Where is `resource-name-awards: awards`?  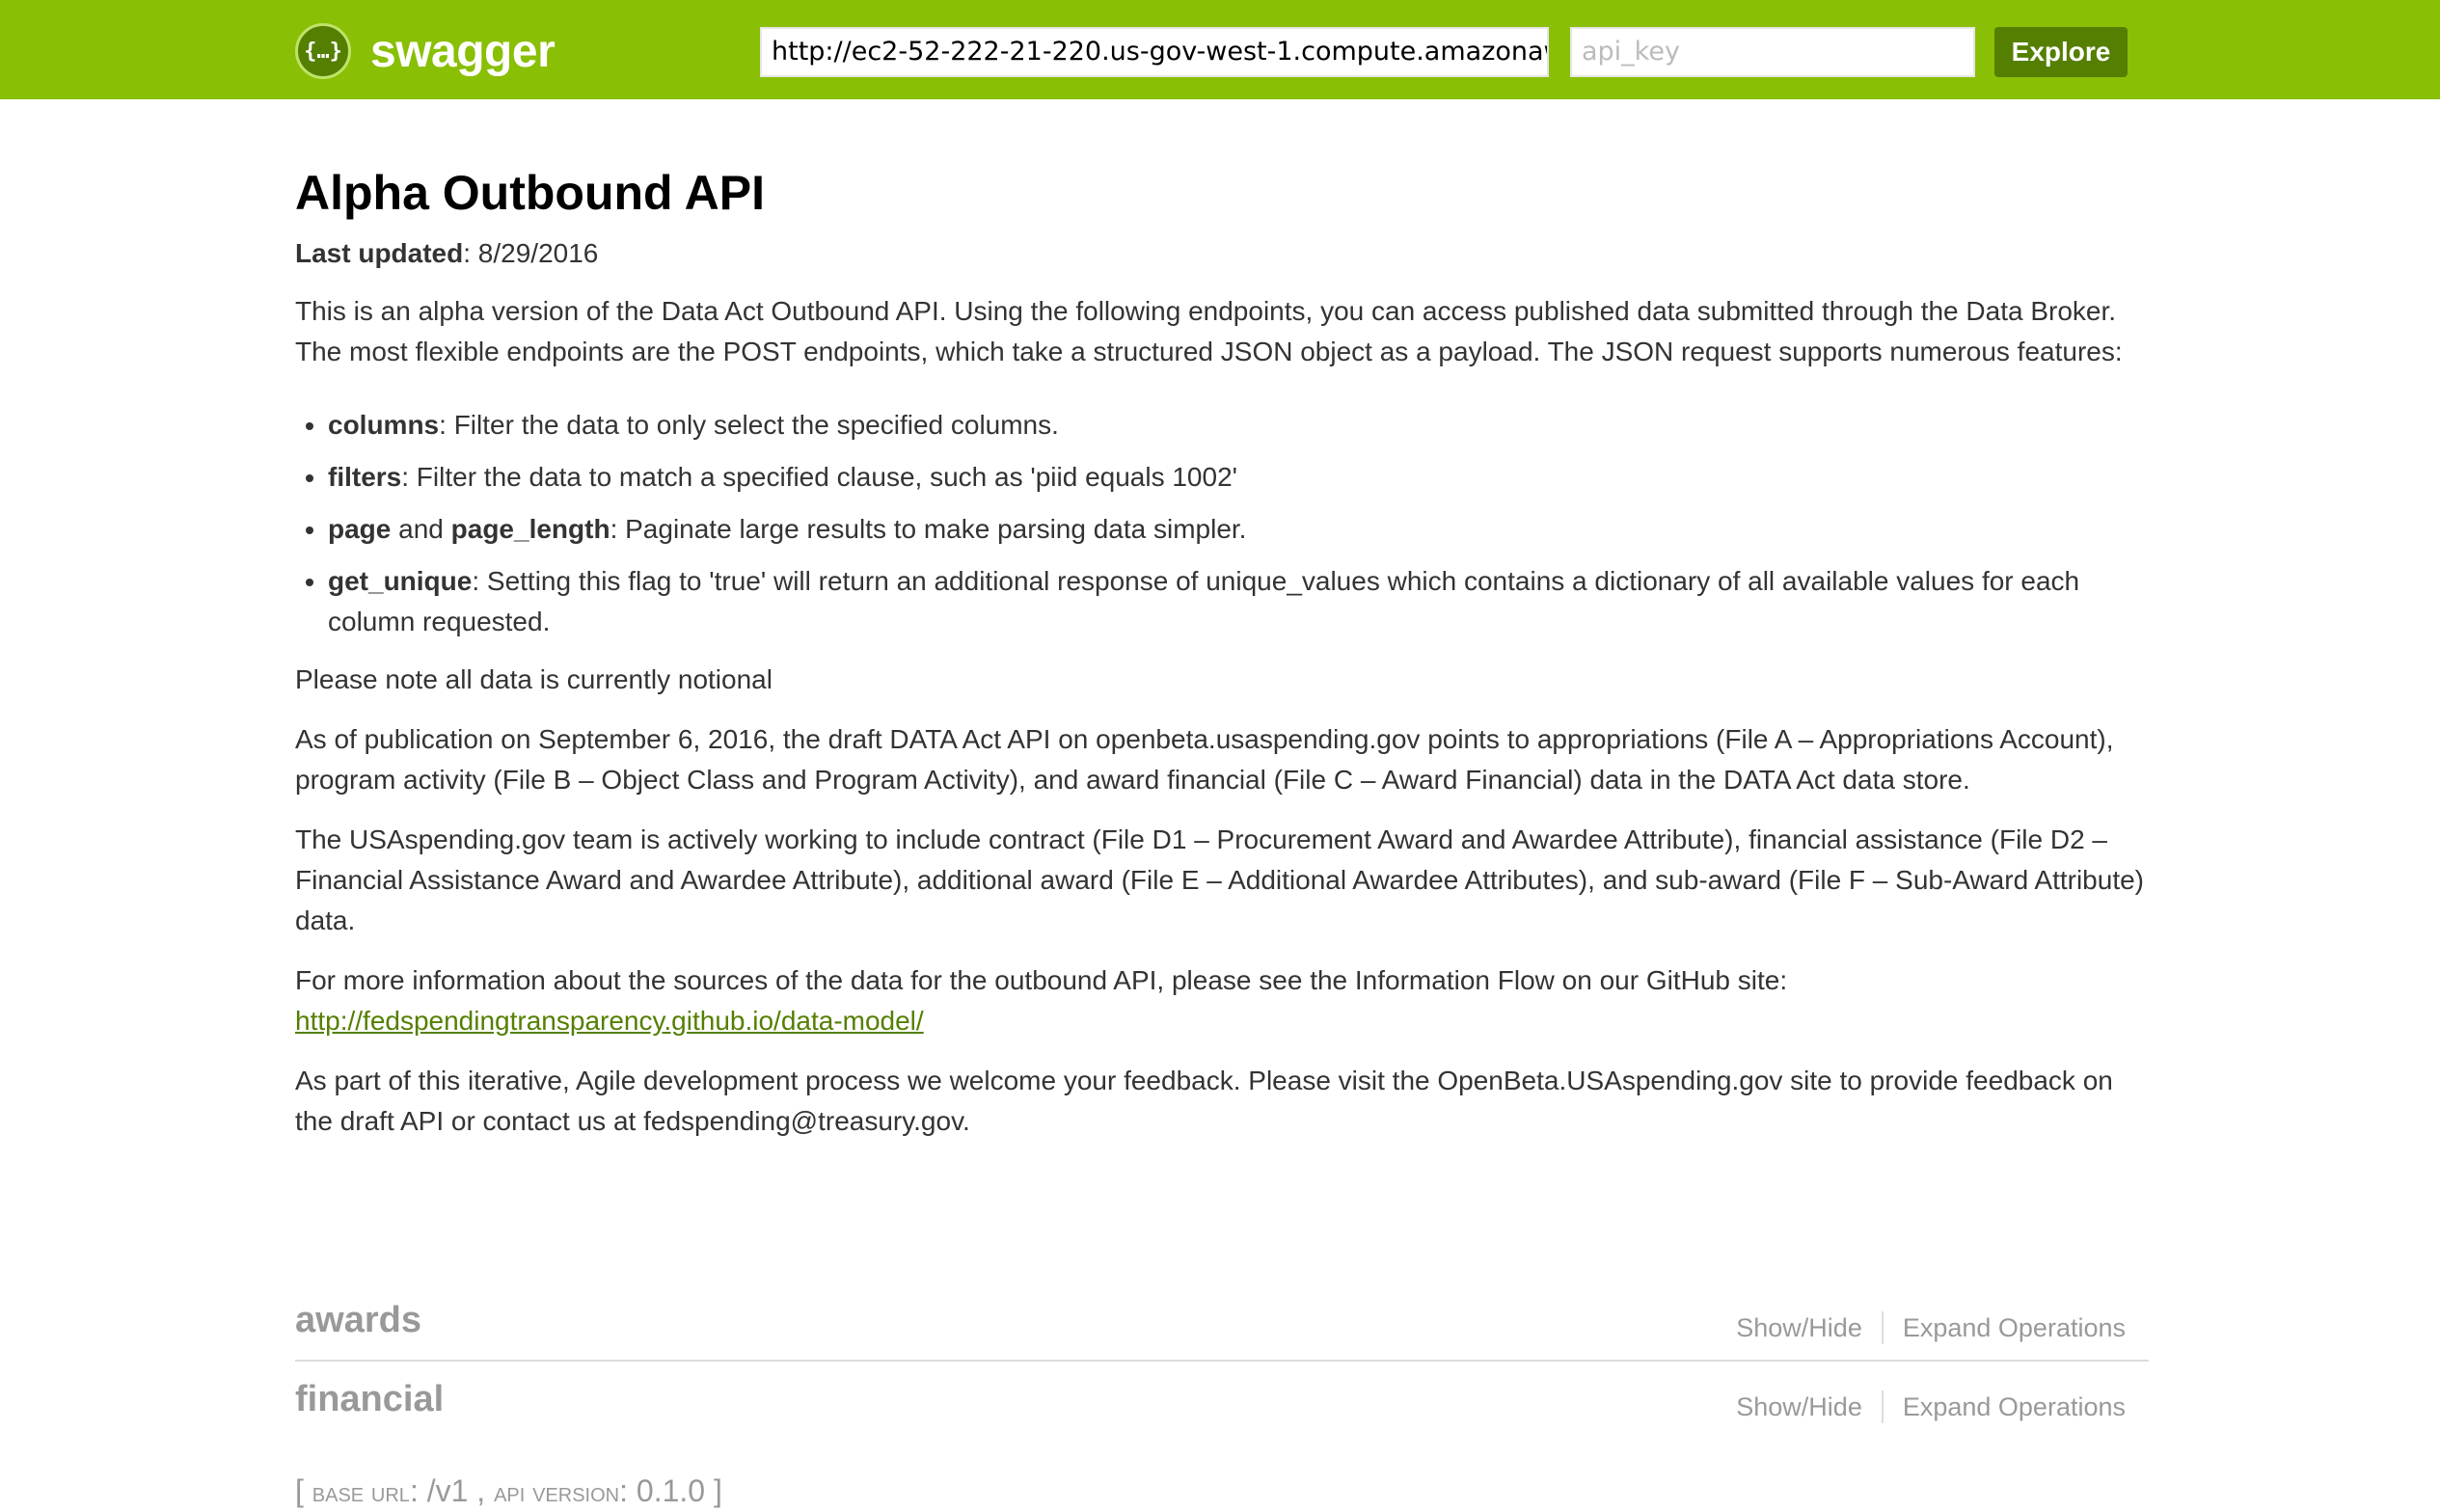
resource-name-awards: awards is located at coordinates (358, 1320).